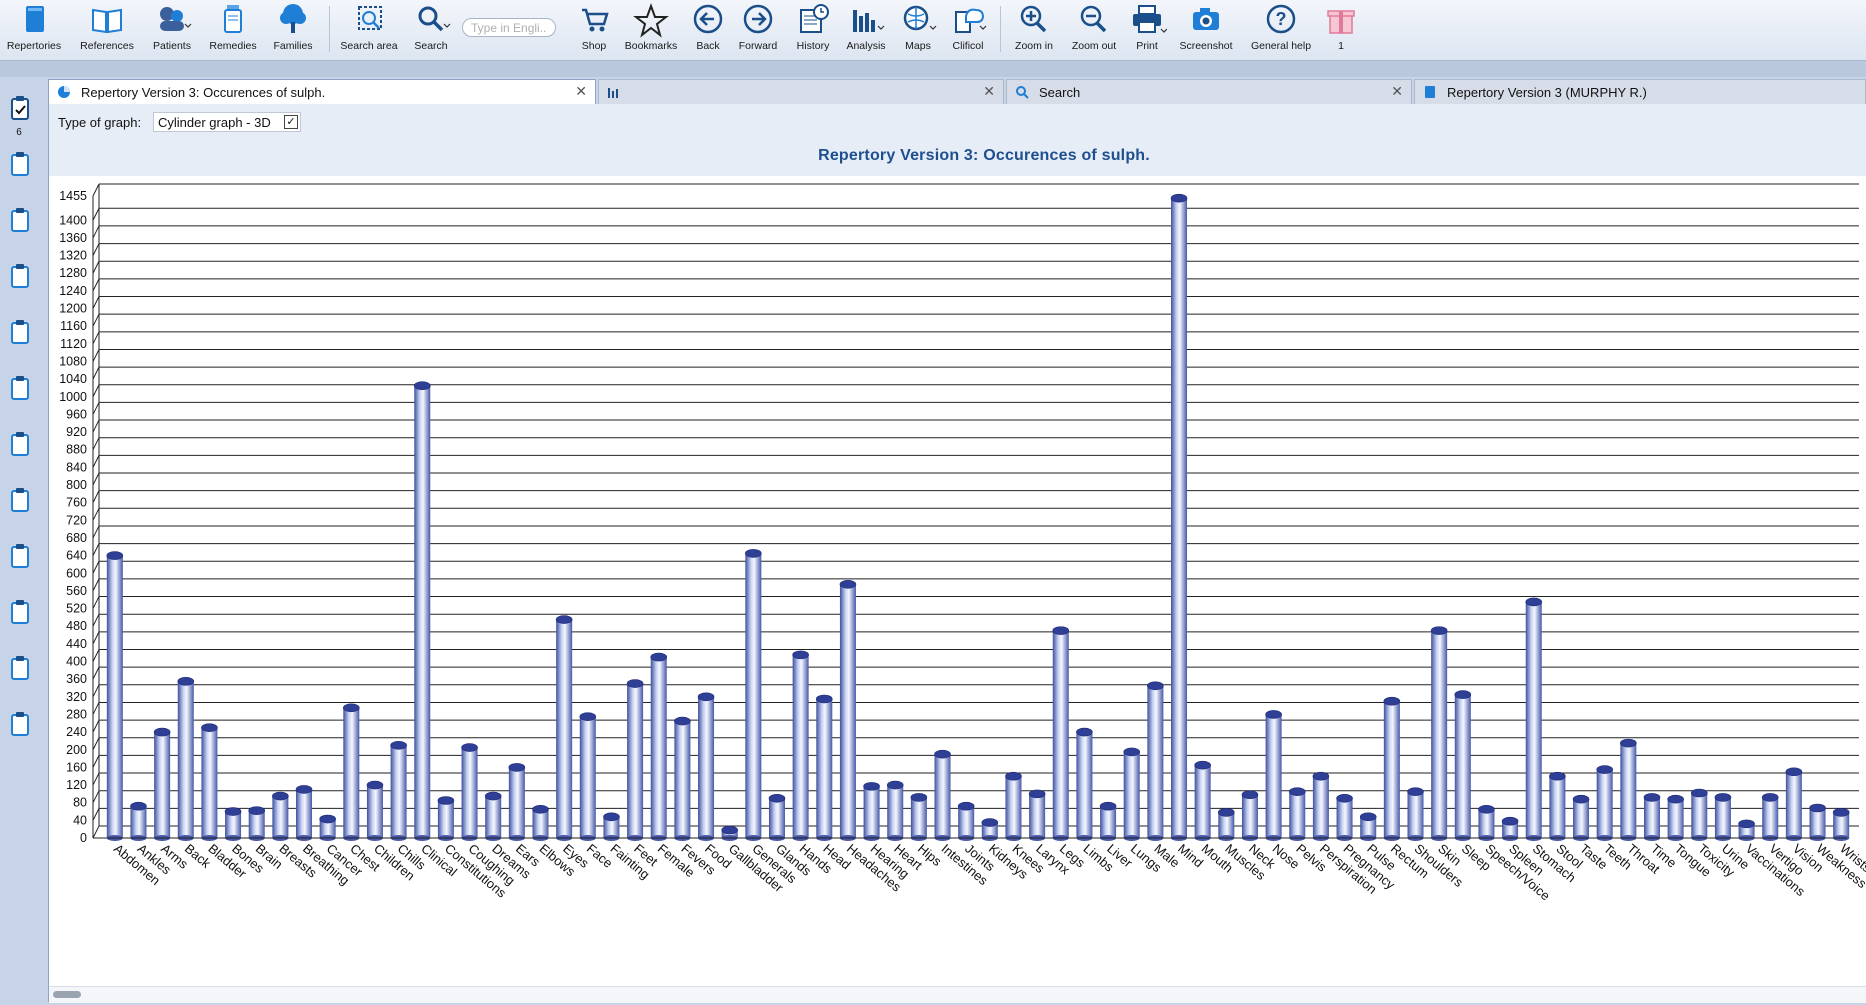 The image size is (1866, 1005). Describe the element at coordinates (758, 30) in the screenshot. I see `forward-button: Forward` at that location.